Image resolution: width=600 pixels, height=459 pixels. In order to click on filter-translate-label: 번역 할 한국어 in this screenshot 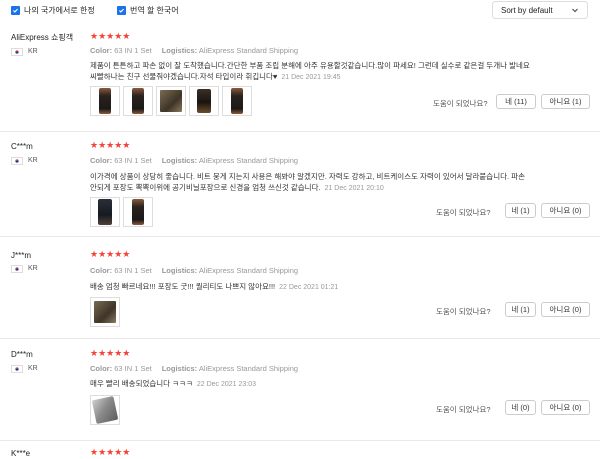, I will do `click(154, 10)`.